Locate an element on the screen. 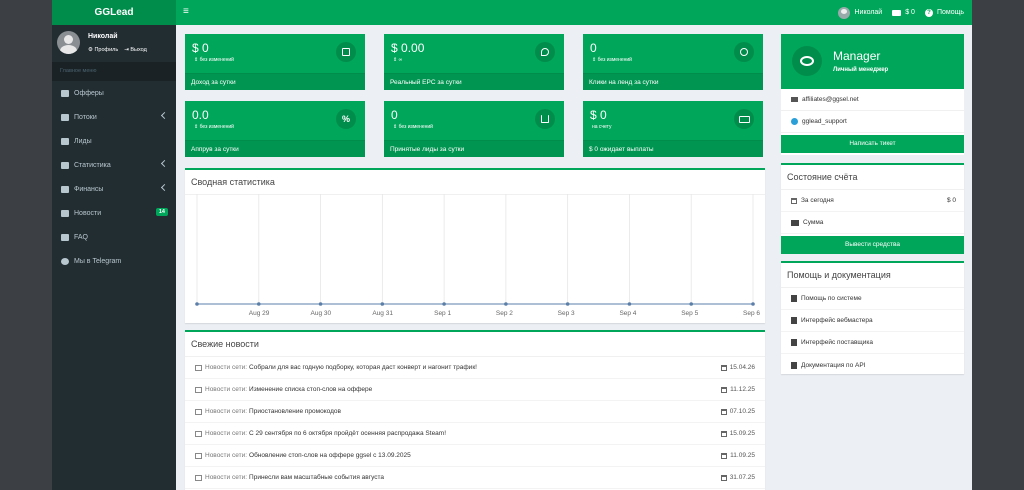 The width and height of the screenshot is (1024, 490). news-row-title: Принесли вам масштабные события августа is located at coordinates (316, 477).